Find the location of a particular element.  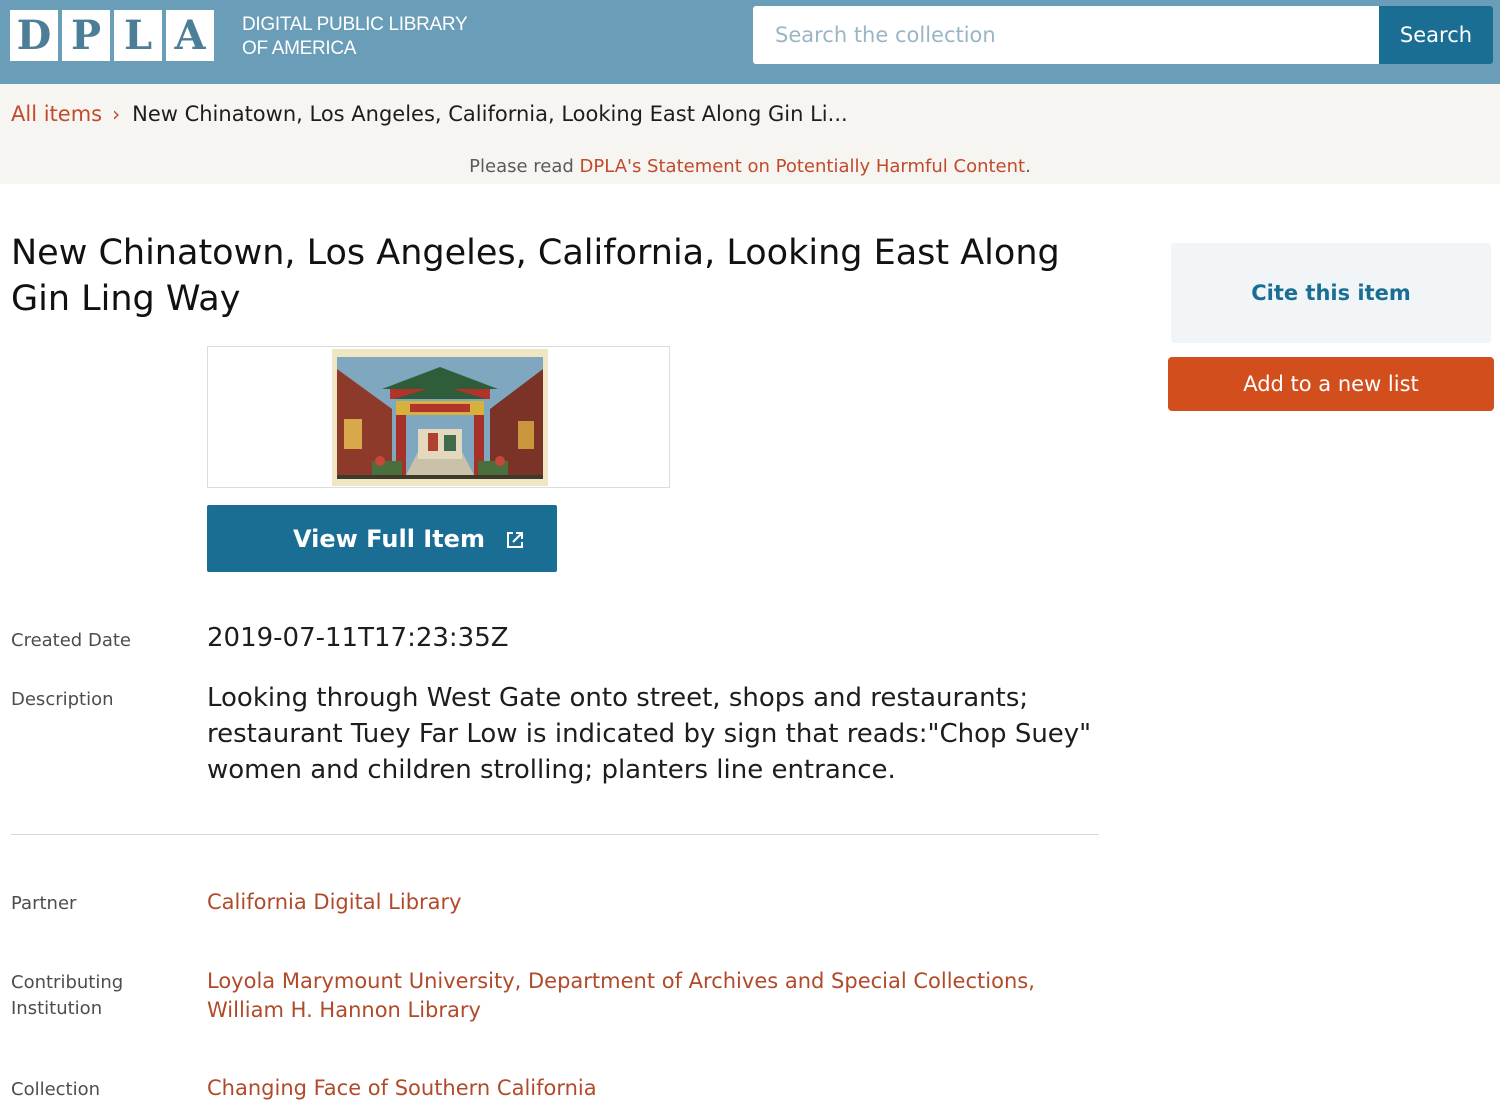

external-link-icon is located at coordinates (515, 538).